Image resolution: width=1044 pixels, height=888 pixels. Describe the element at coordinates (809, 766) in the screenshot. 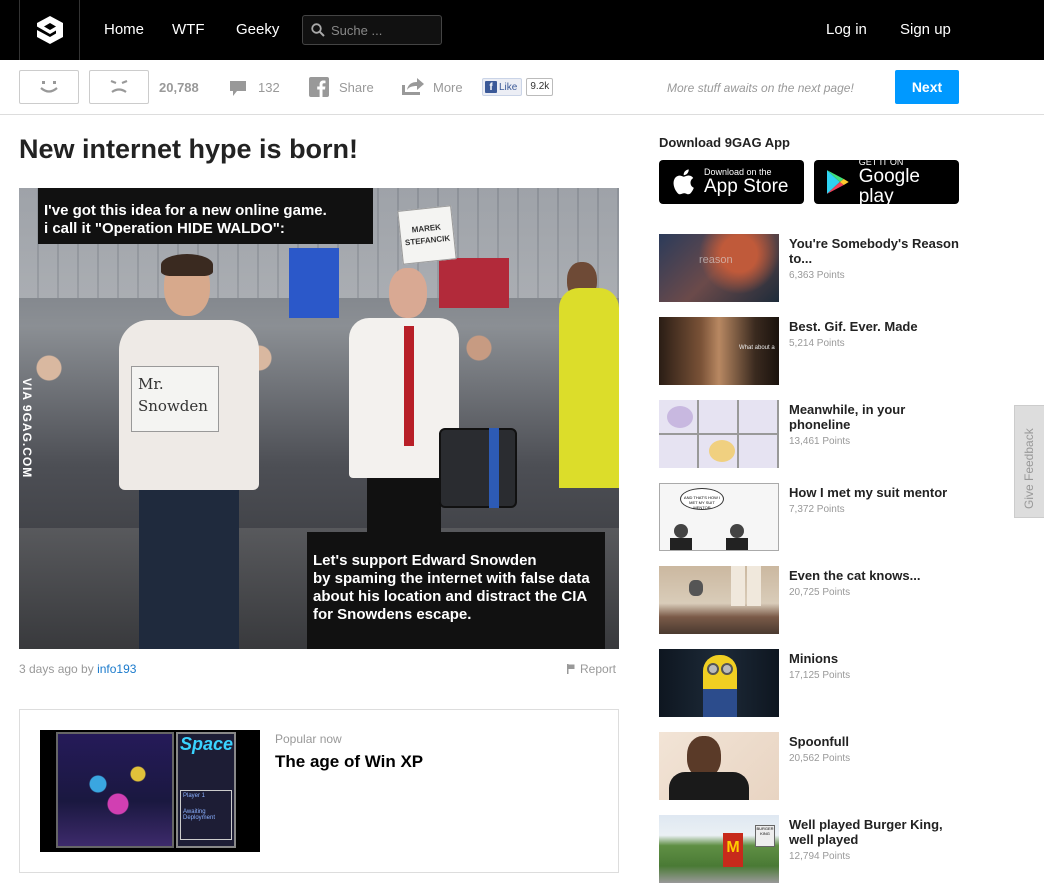

I see `sidebar-item-spoonfull: Spoonfull 20,562 Points` at that location.